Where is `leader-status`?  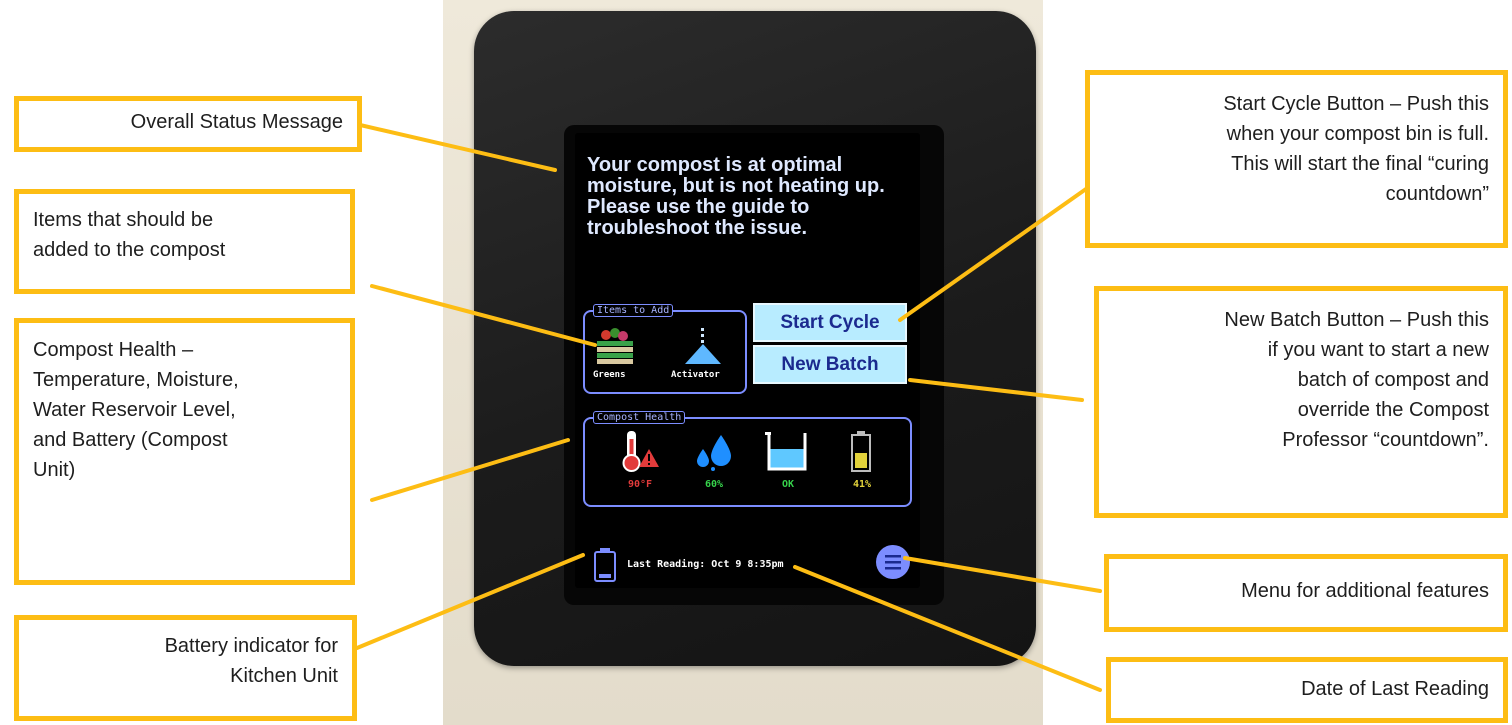
leader-status is located at coordinates (457, 147).